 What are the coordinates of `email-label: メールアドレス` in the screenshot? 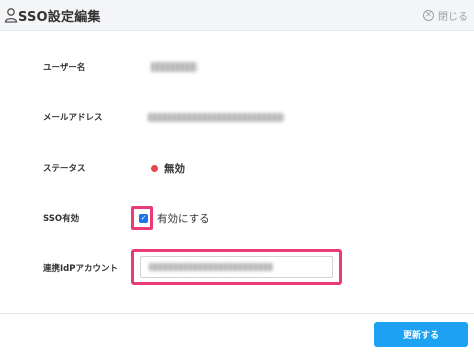 It's located at (73, 118).